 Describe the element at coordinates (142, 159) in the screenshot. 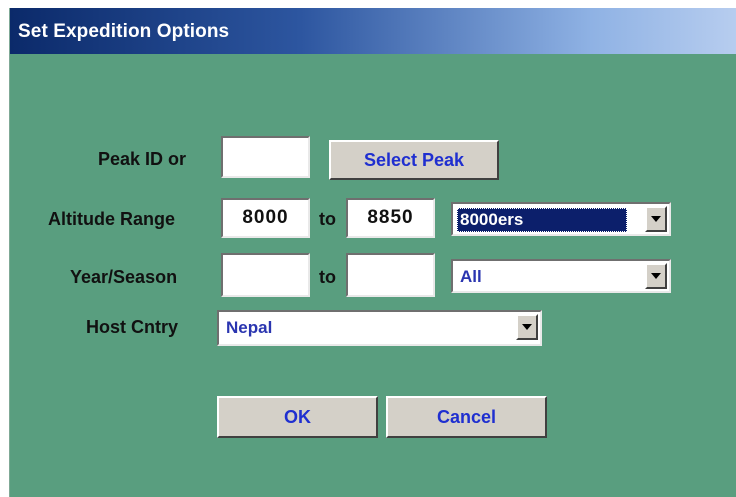

I see `peak-id-label: Peak ID or` at that location.